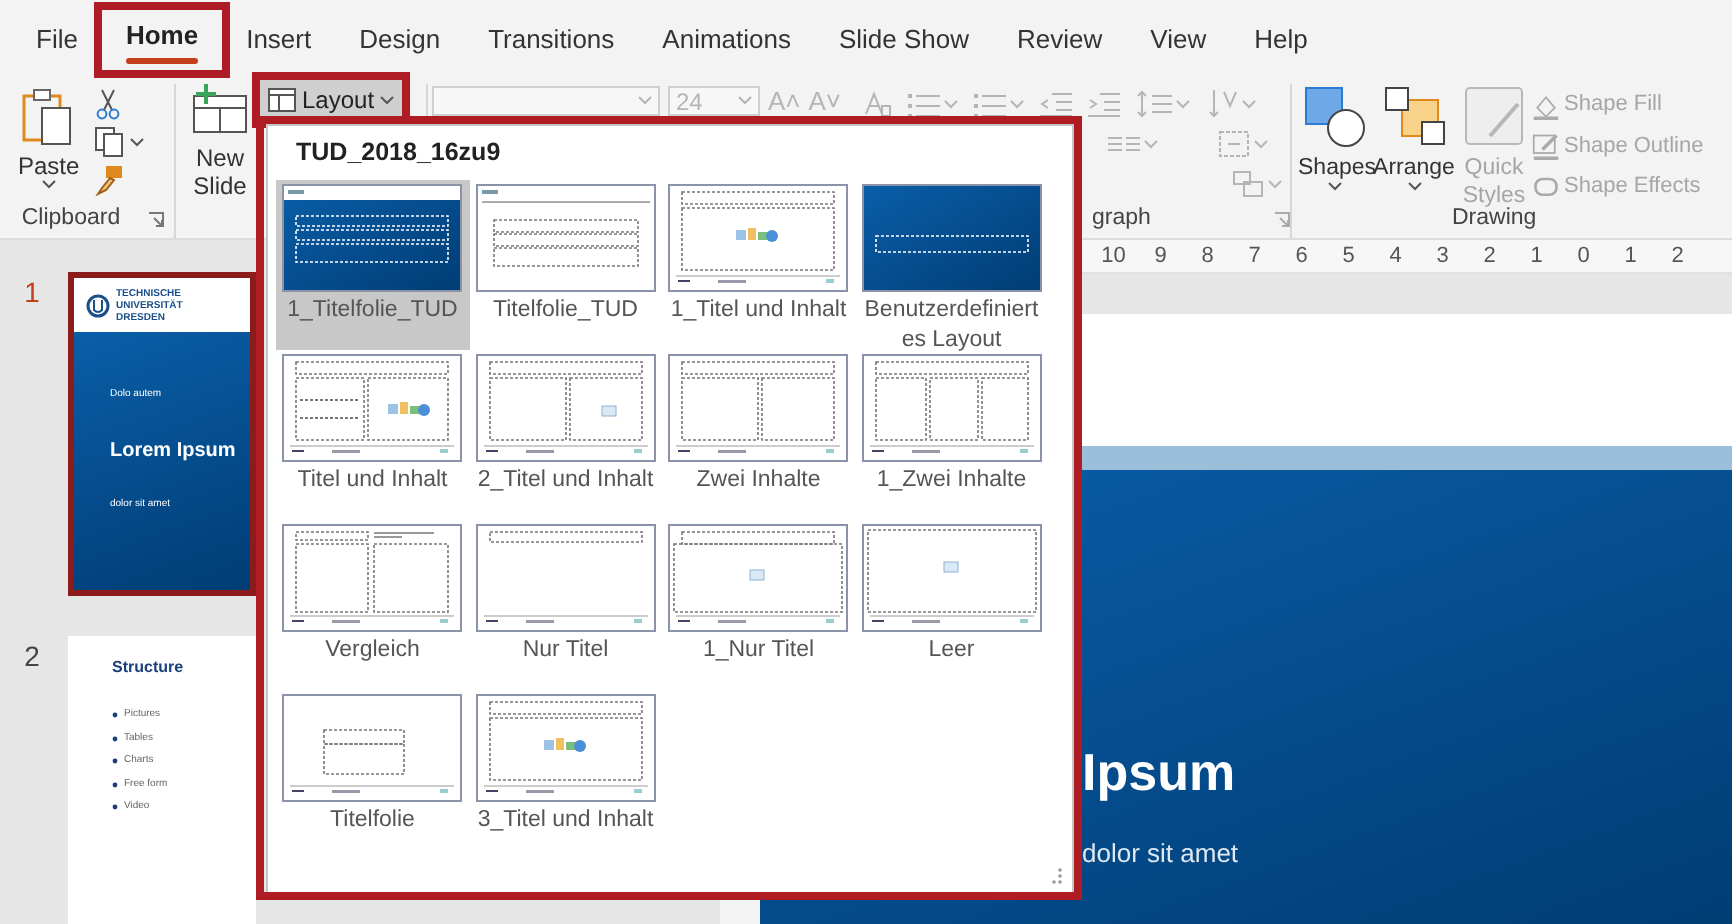 The image size is (1732, 924). What do you see at coordinates (758, 434) in the screenshot?
I see `layout-option: Zwei Inhalte` at bounding box center [758, 434].